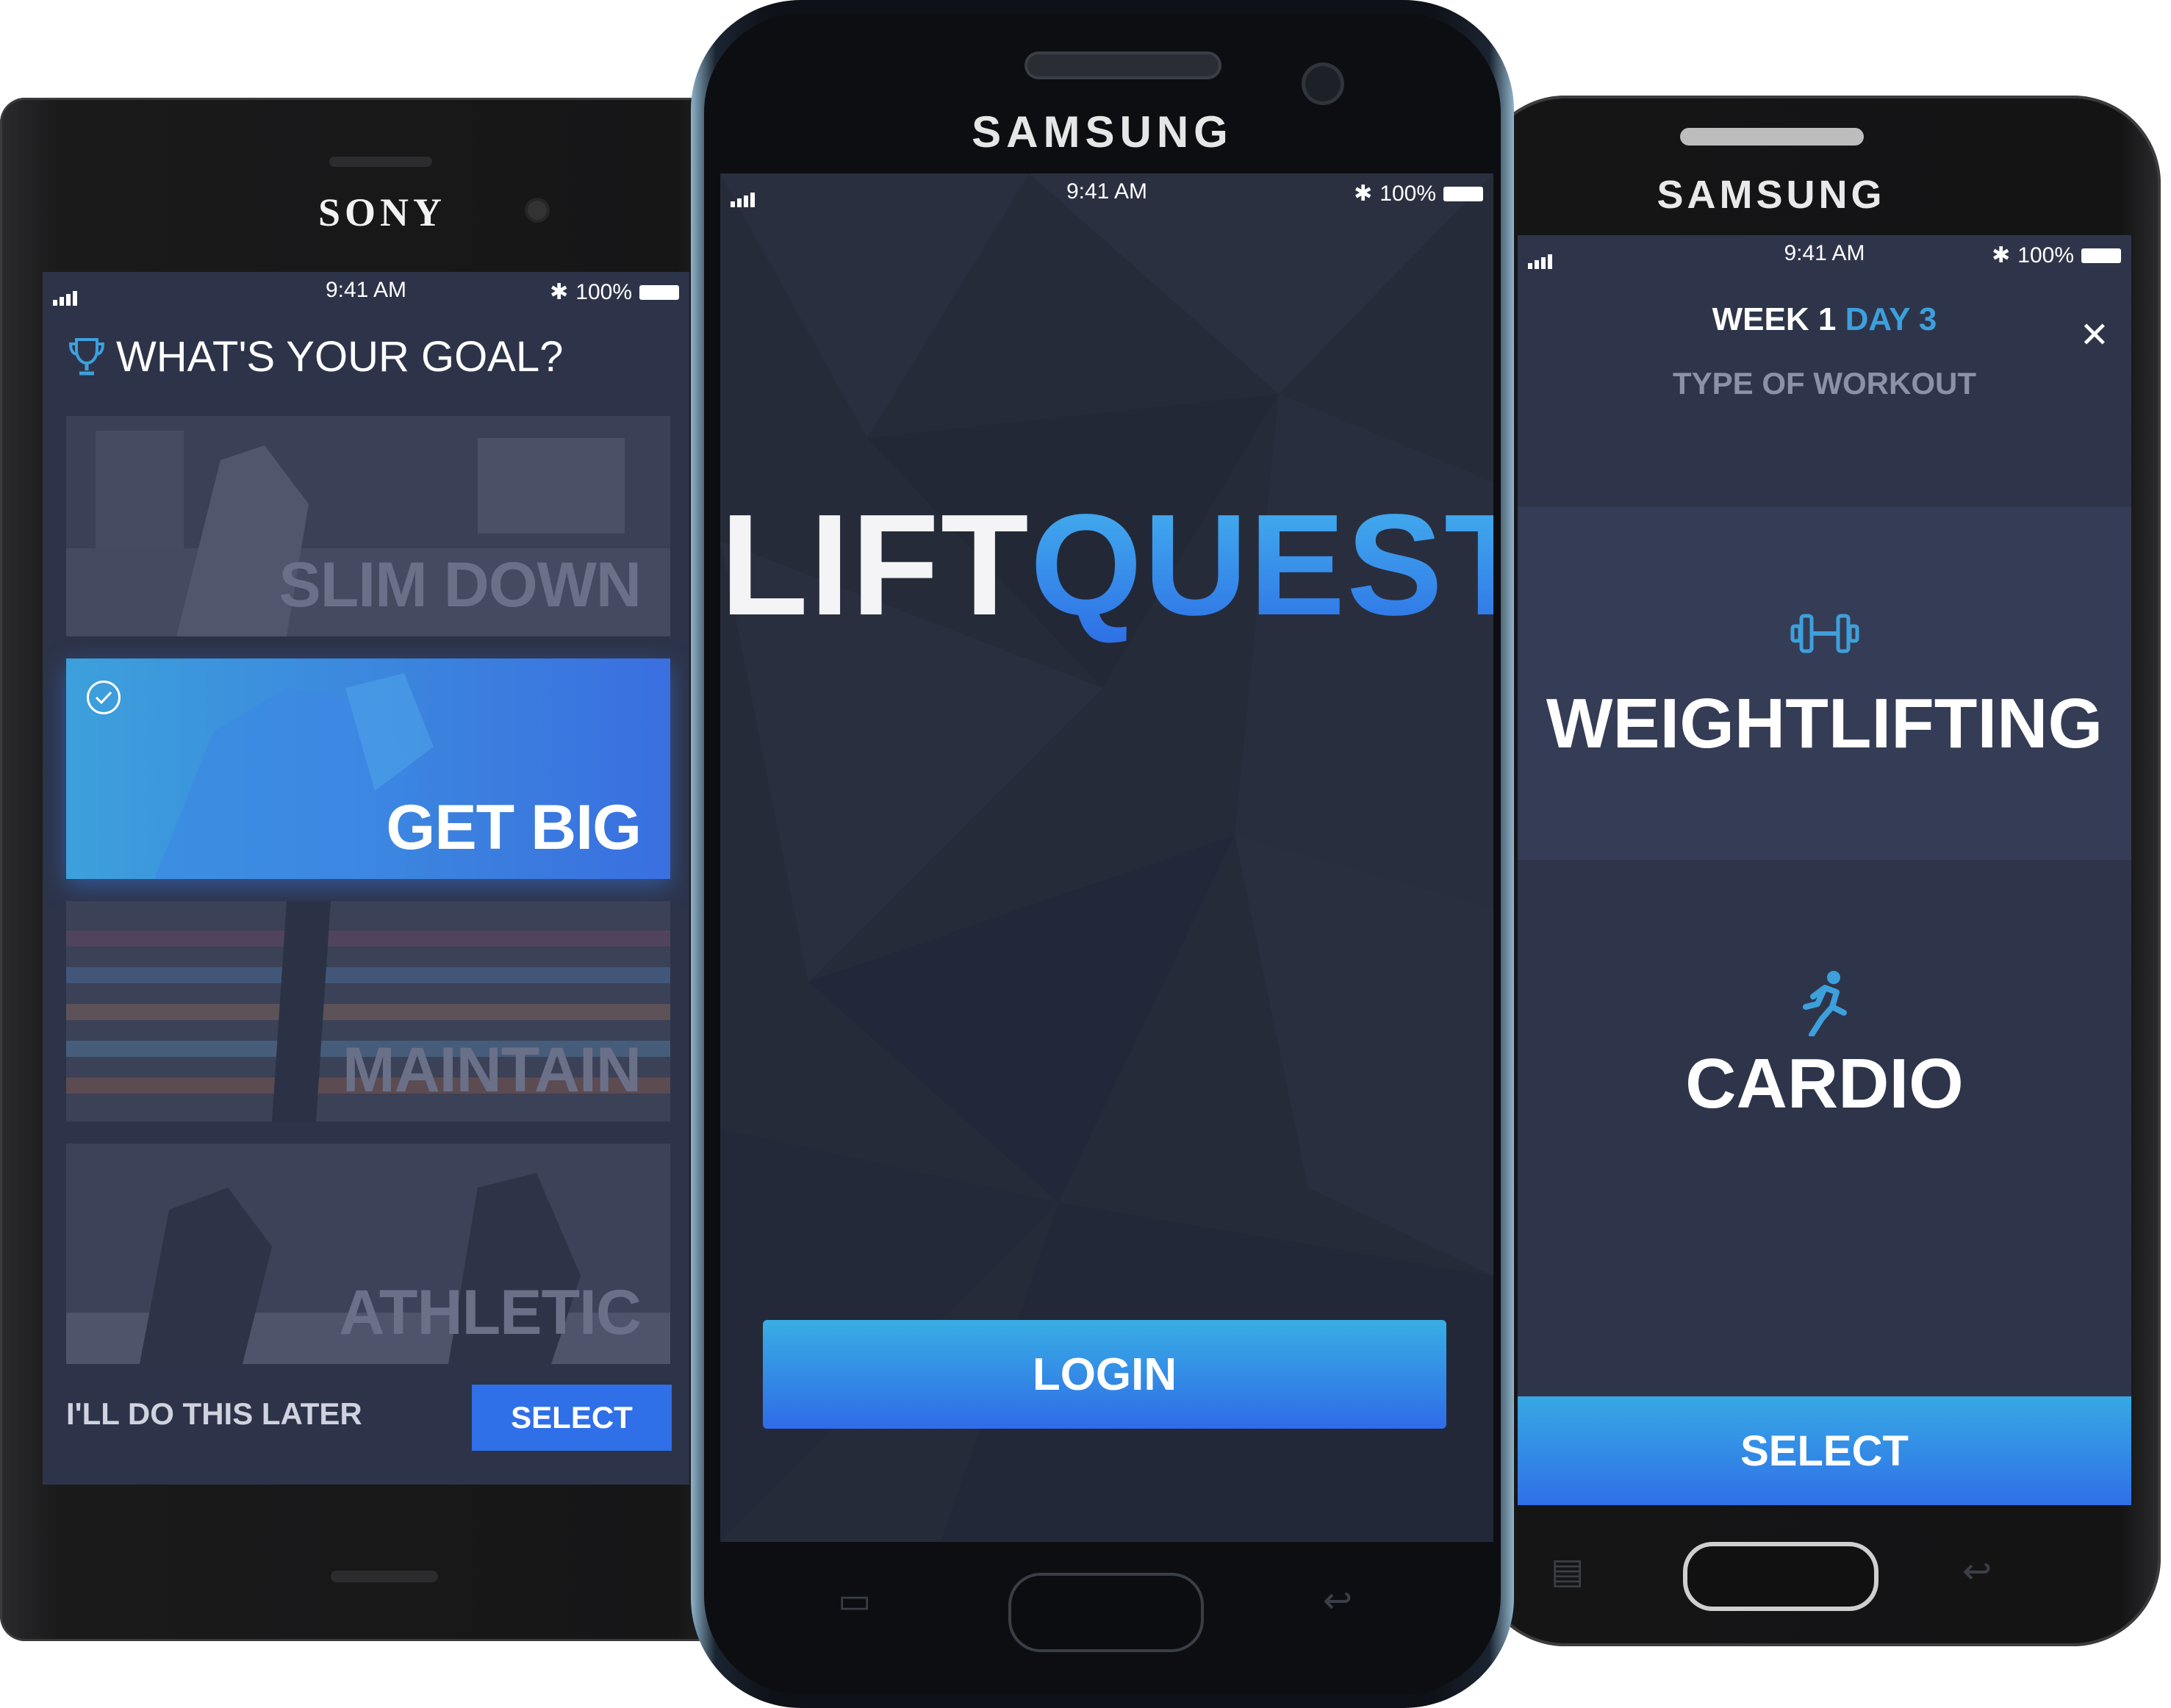 This screenshot has width=2171, height=1708. What do you see at coordinates (214, 1414) in the screenshot?
I see `do-later-link: I'LL DO THIS LATER` at bounding box center [214, 1414].